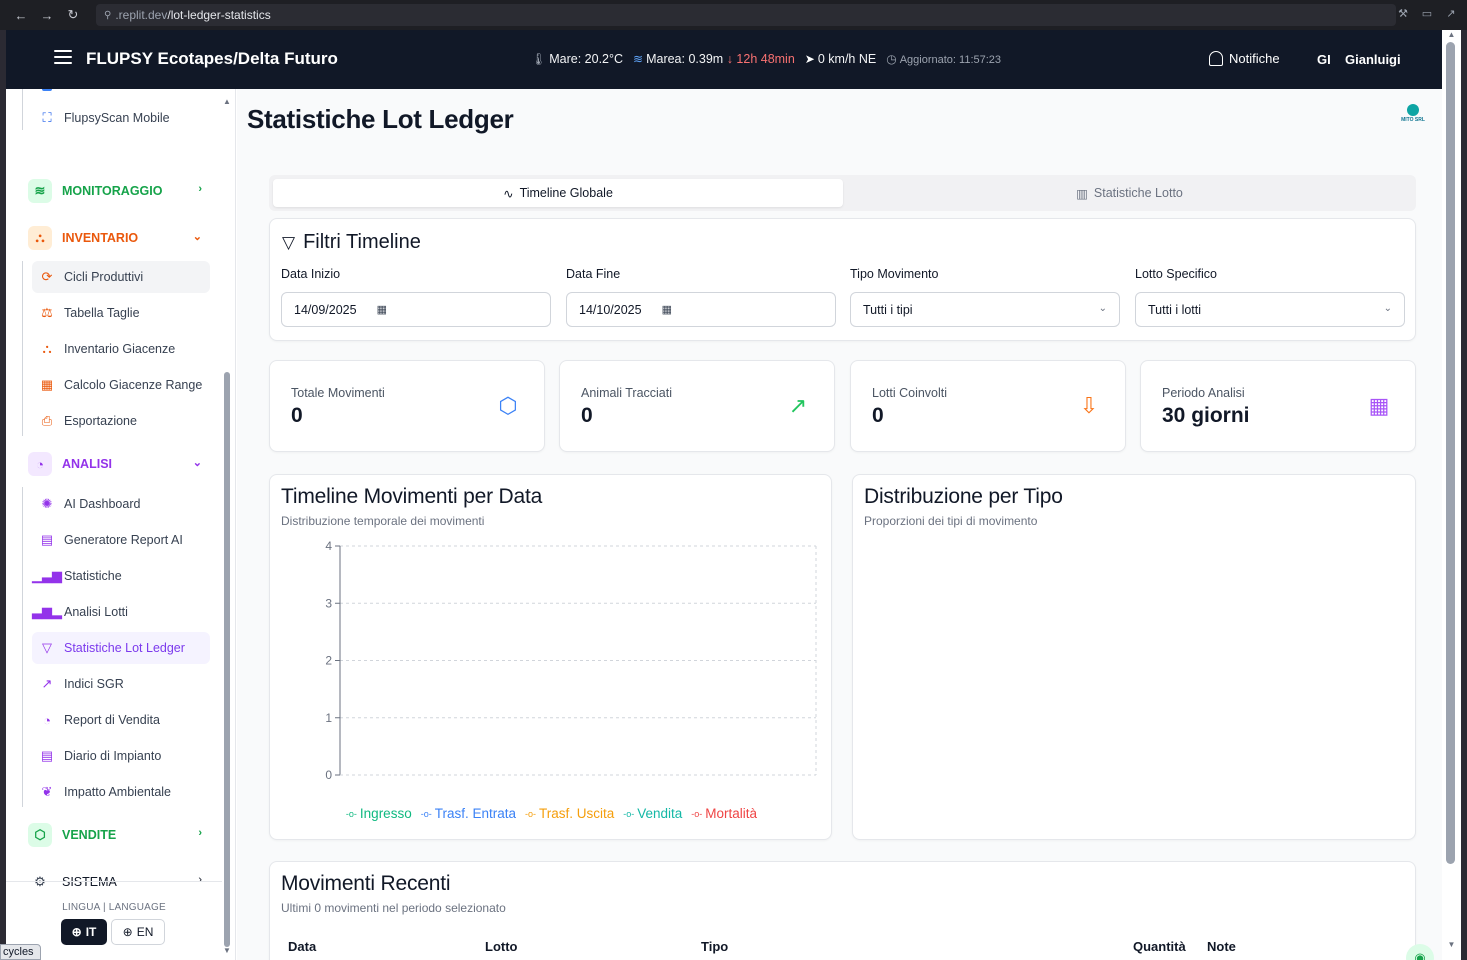 The width and height of the screenshot is (1467, 960). I want to click on back-icon: ←, so click(21, 15).